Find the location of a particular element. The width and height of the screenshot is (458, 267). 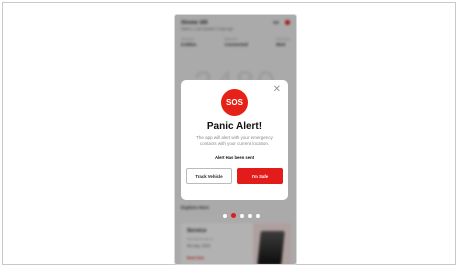

pager-dot-active is located at coordinates (233, 215).